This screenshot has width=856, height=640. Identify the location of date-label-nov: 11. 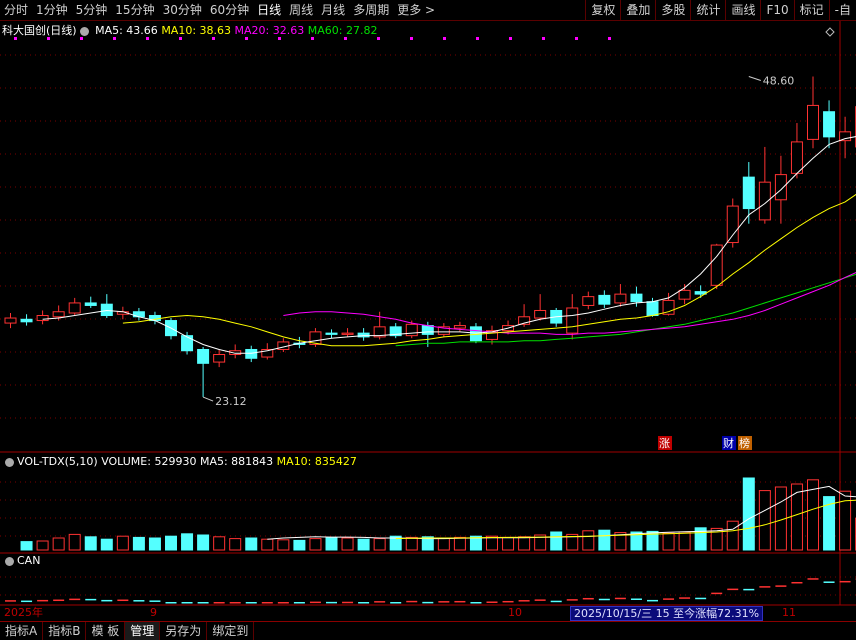
(789, 613).